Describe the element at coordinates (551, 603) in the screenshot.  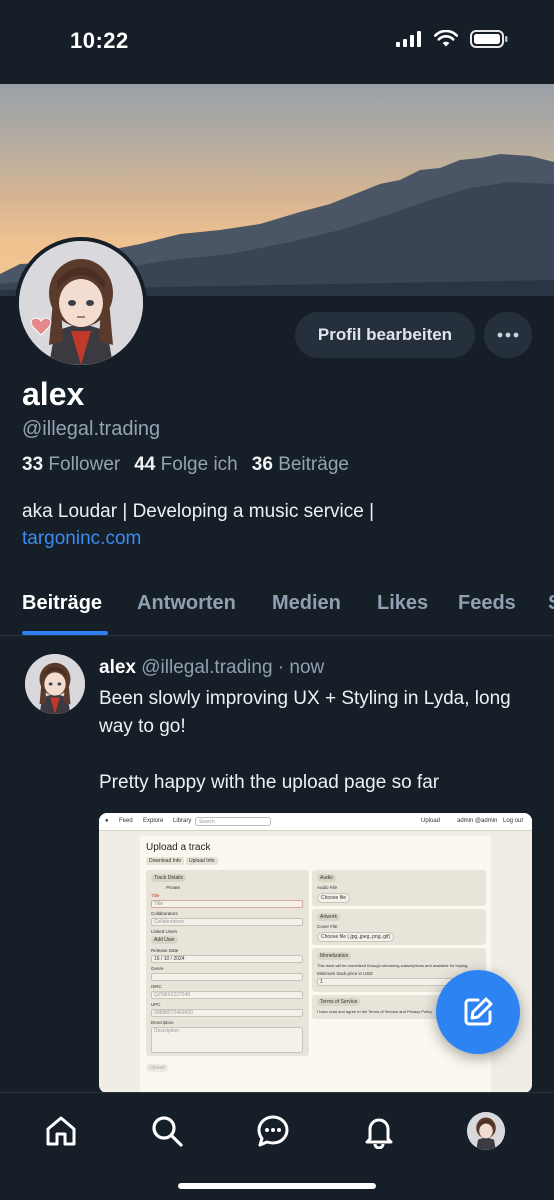
I see `tab-overflow: S` at that location.